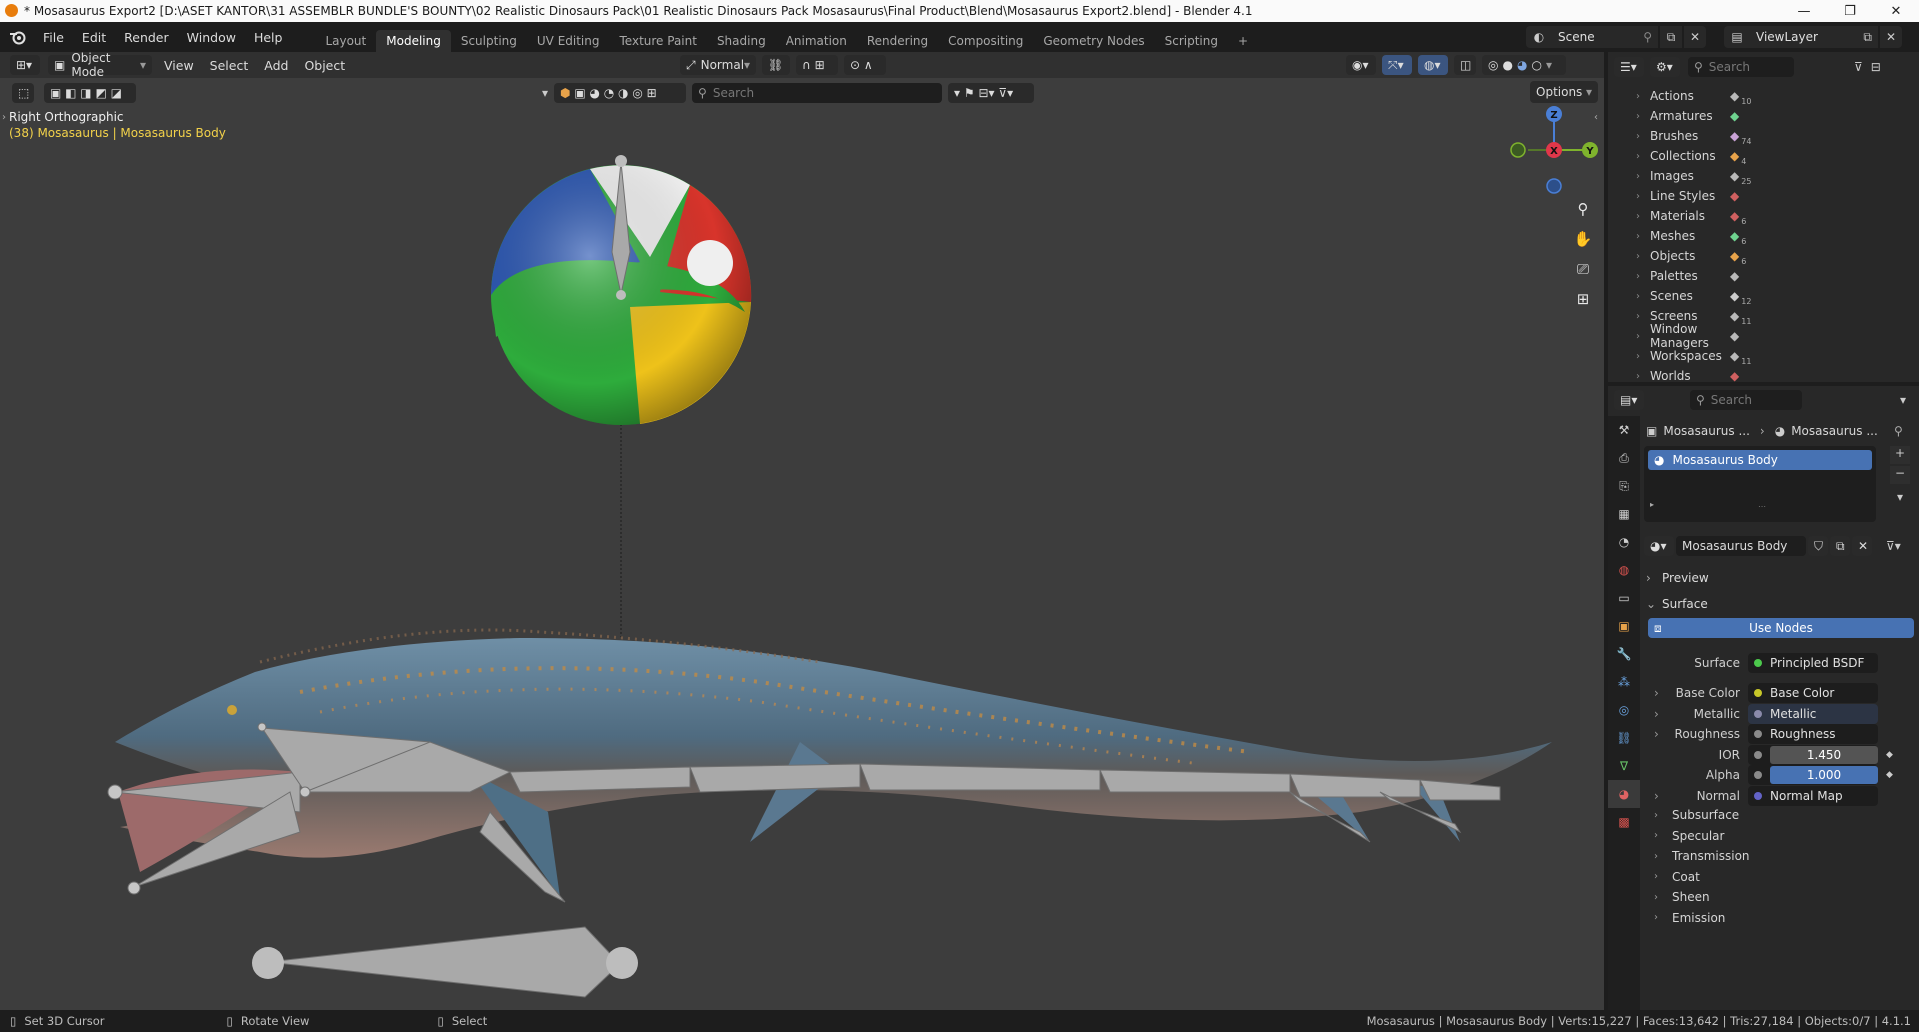 The width and height of the screenshot is (1919, 1032). I want to click on outliner-item-line-styles: › Line Styles ◆, so click(1688, 196).